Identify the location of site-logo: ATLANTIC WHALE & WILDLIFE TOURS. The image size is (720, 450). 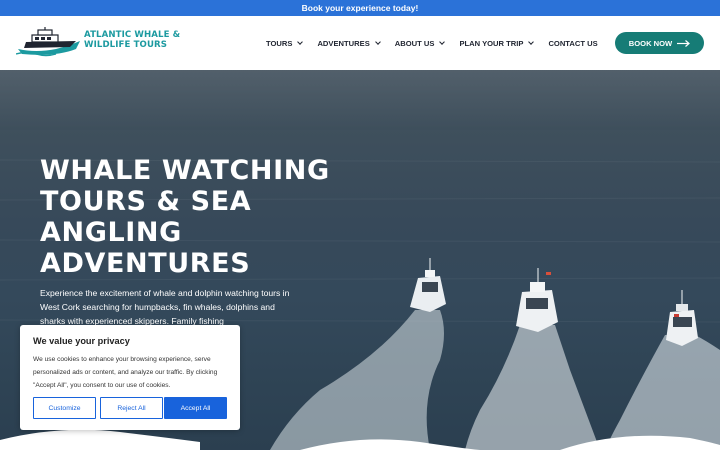
(104, 43).